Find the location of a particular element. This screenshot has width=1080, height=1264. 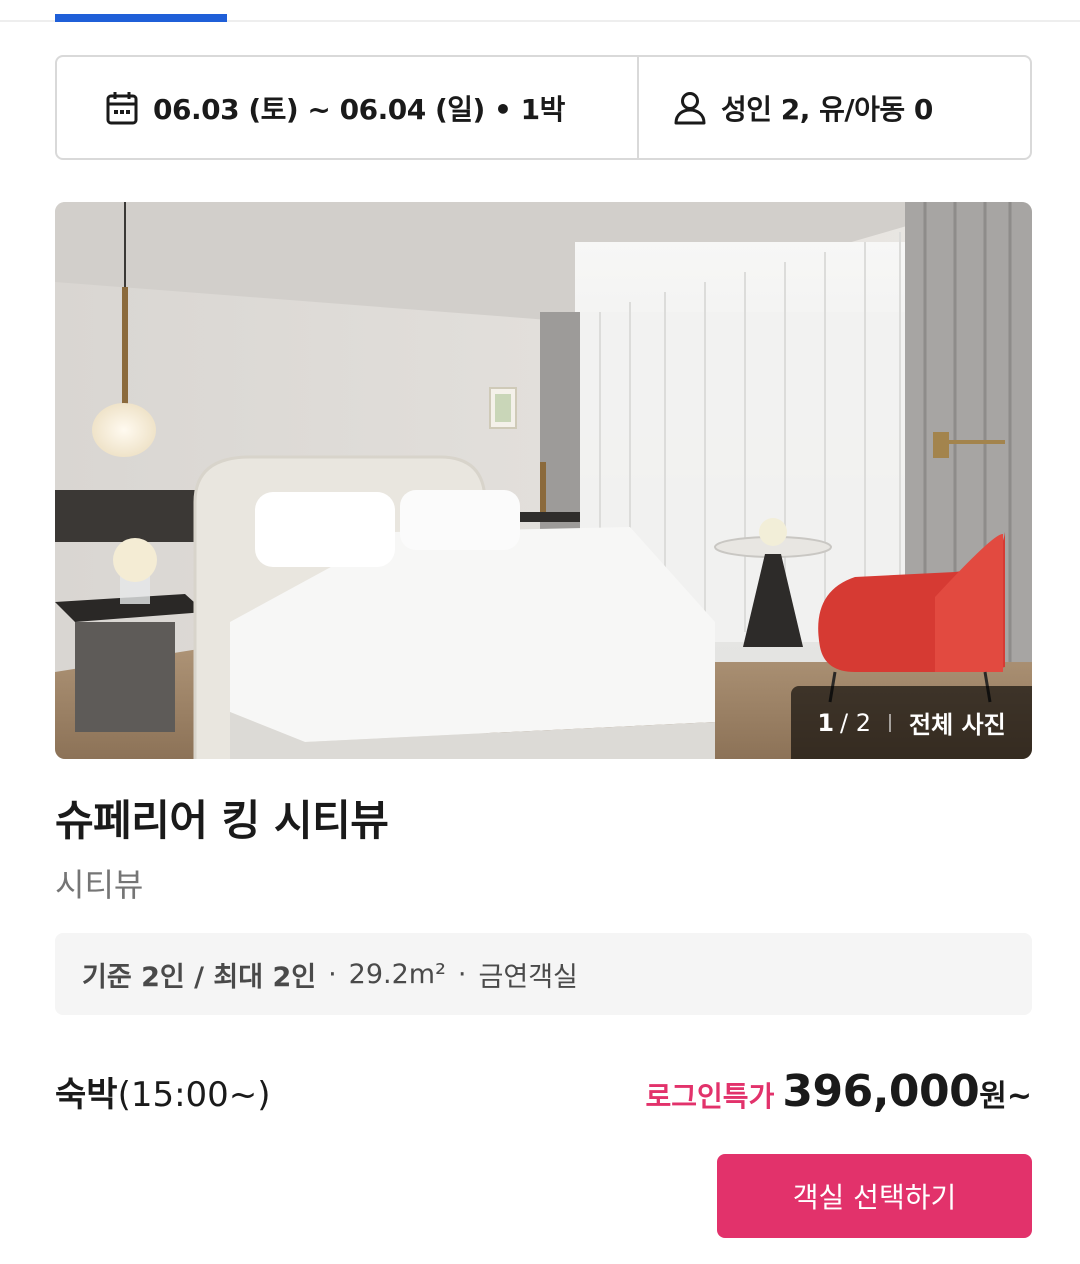

stay-type-label: 숙박 is located at coordinates (86, 1095).